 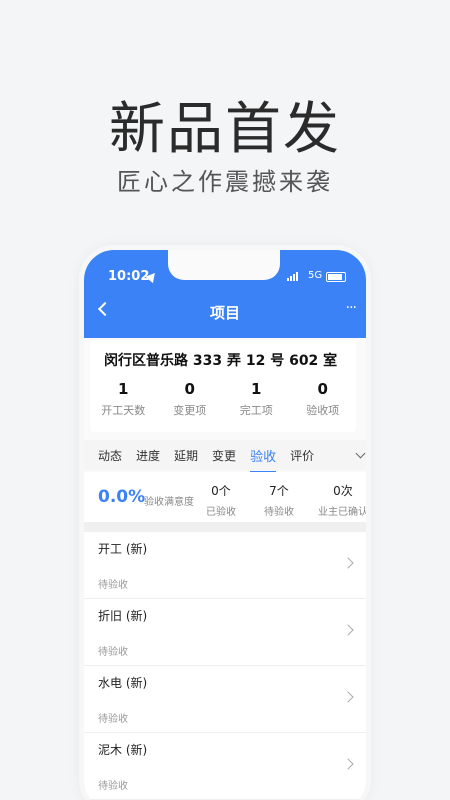 What do you see at coordinates (256, 459) in the screenshot?
I see `tab-acceptance: 验收` at bounding box center [256, 459].